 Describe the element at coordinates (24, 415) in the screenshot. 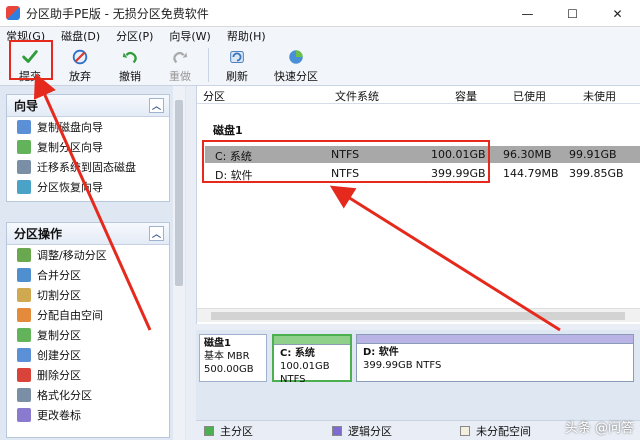

I see `label-icon` at that location.